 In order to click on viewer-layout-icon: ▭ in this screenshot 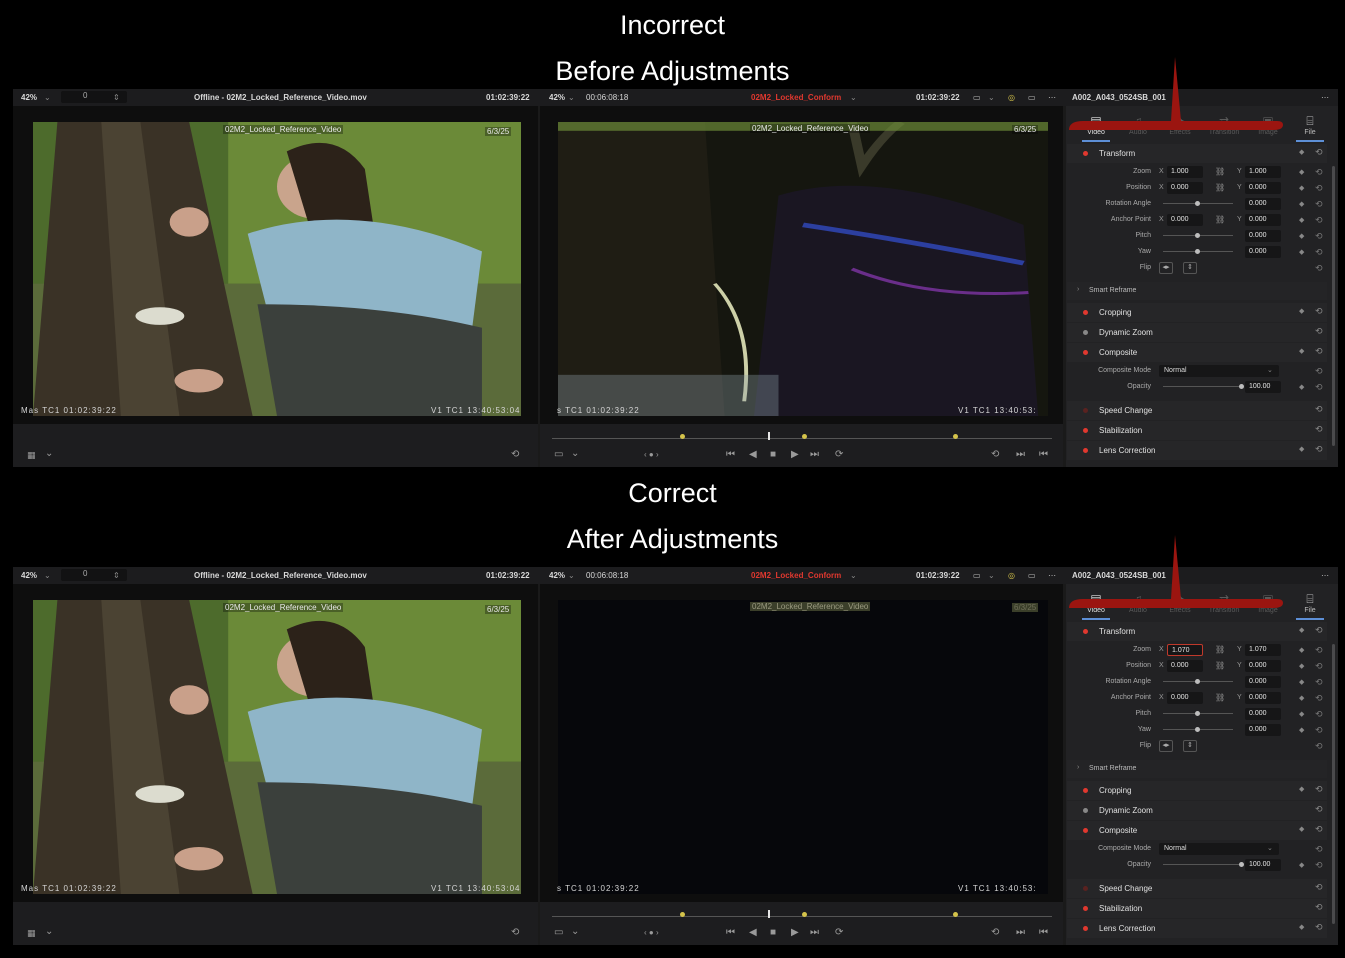, I will do `click(1032, 97)`.